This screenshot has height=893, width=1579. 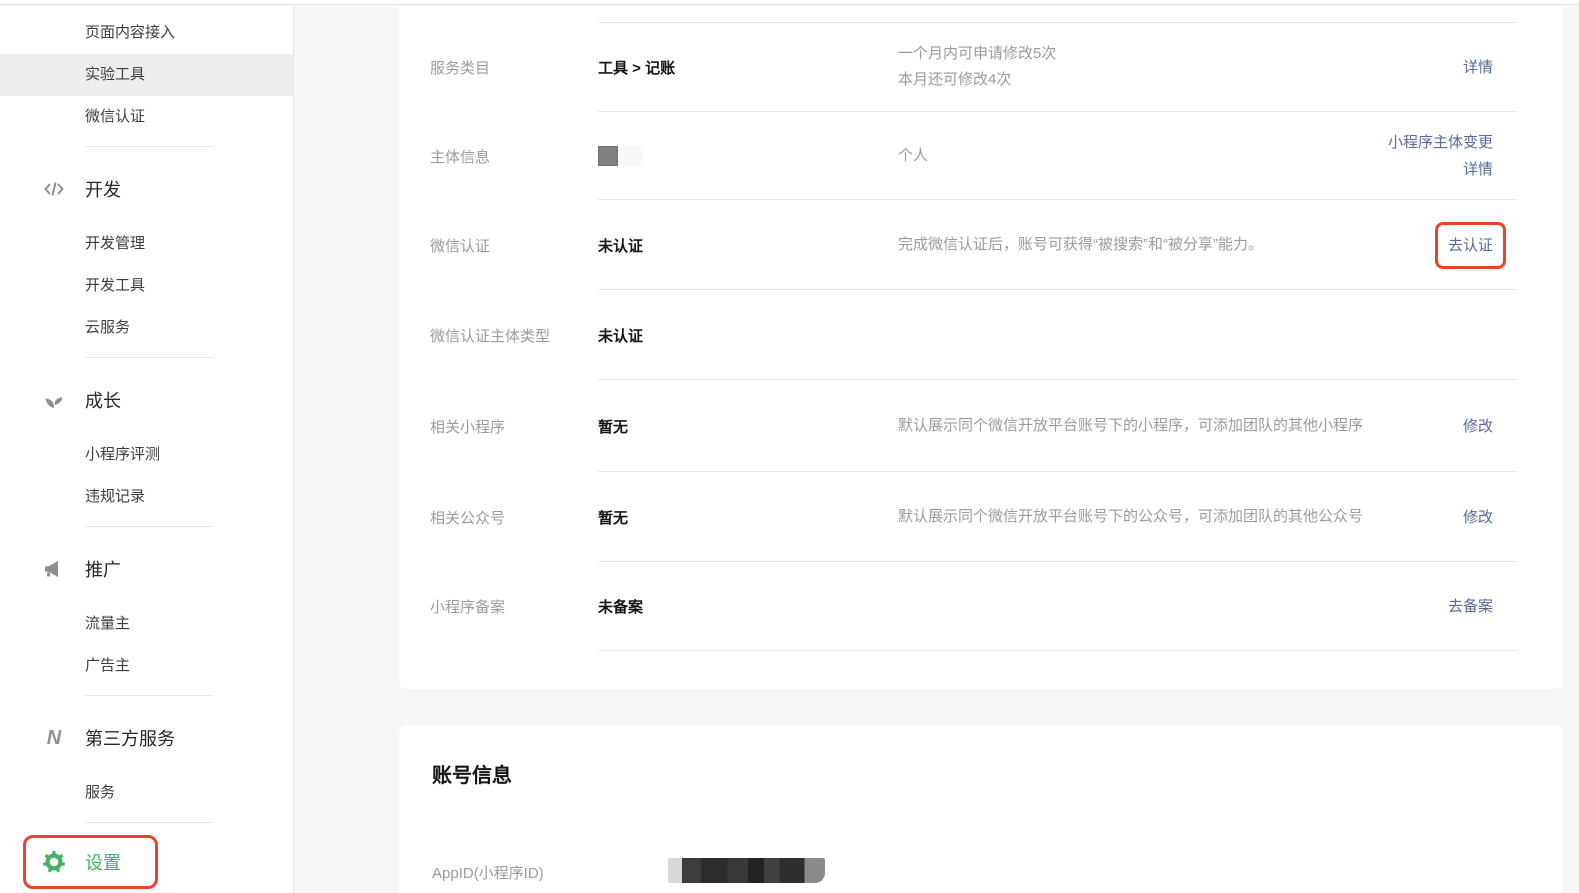 I want to click on third-party-icon: N, so click(x=54, y=738).